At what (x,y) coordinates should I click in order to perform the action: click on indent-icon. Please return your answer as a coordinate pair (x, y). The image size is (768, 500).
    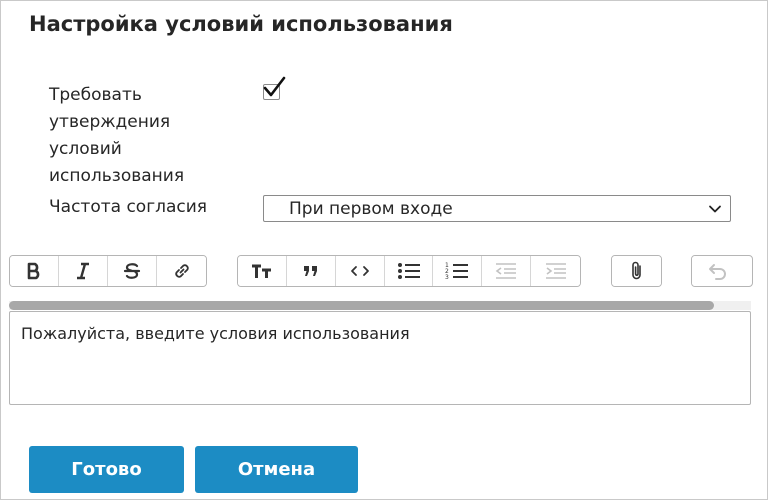
    Looking at the image, I should click on (555, 271).